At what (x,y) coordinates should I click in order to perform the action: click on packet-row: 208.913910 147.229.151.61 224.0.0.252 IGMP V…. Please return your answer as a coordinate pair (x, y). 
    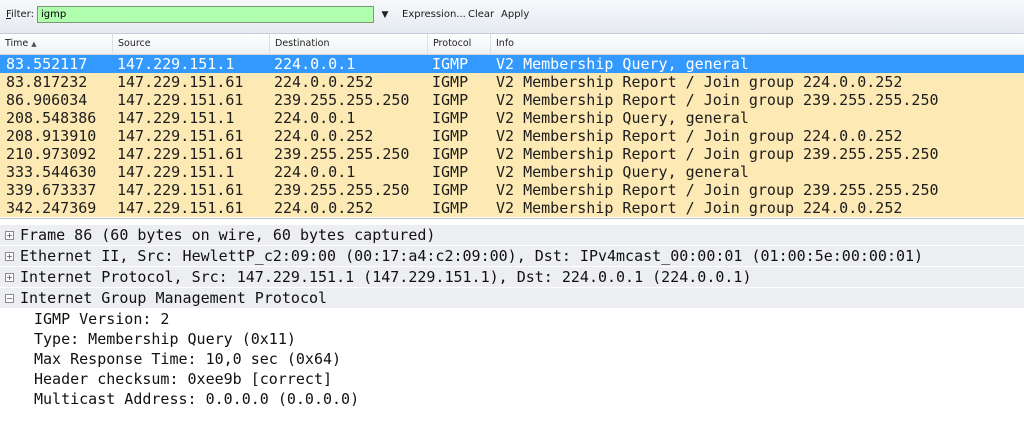
    Looking at the image, I should click on (512, 136).